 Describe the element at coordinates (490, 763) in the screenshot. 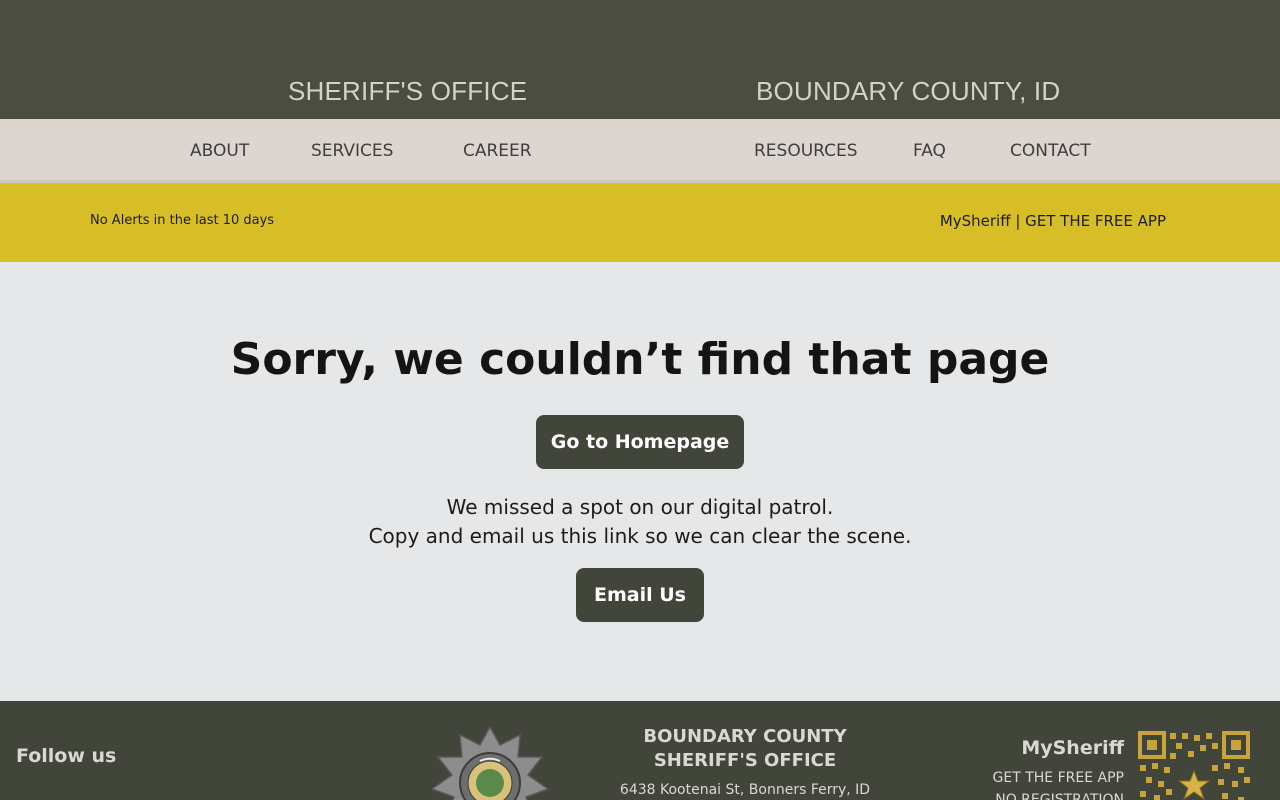

I see `sheriff-badge-icon` at that location.